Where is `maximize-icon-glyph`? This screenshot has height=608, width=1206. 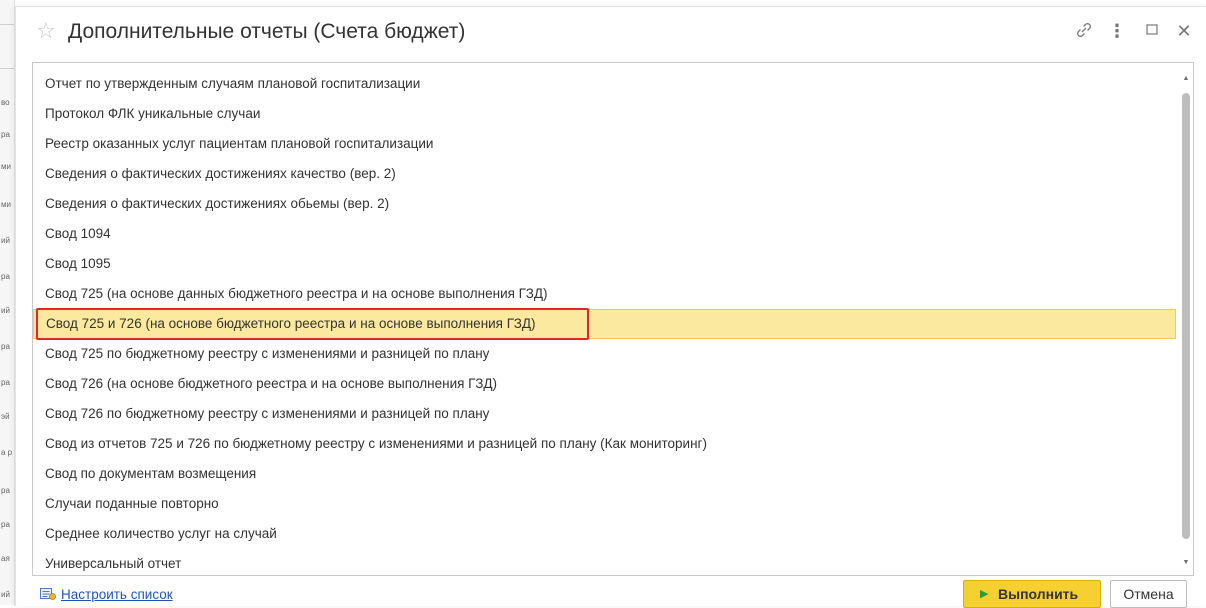 maximize-icon-glyph is located at coordinates (1152, 29).